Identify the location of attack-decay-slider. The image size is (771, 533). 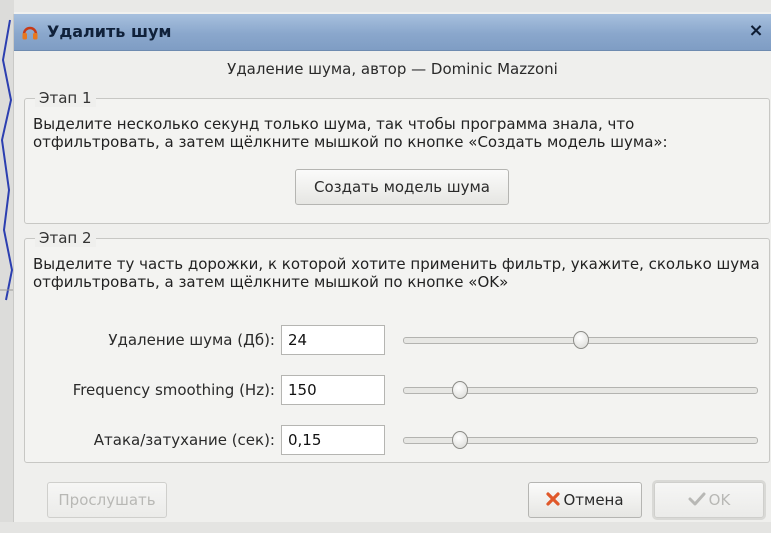
(580, 440).